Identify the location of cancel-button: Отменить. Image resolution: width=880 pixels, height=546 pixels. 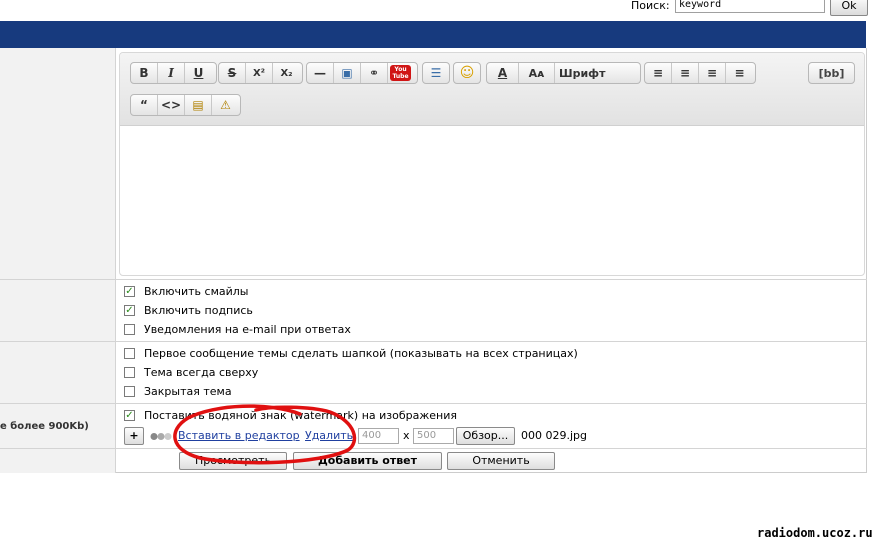
(501, 461).